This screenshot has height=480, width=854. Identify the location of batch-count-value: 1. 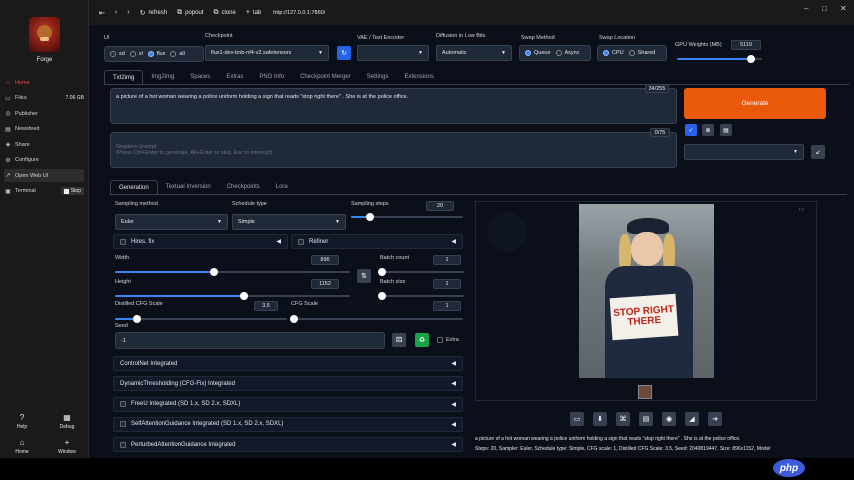
(447, 260).